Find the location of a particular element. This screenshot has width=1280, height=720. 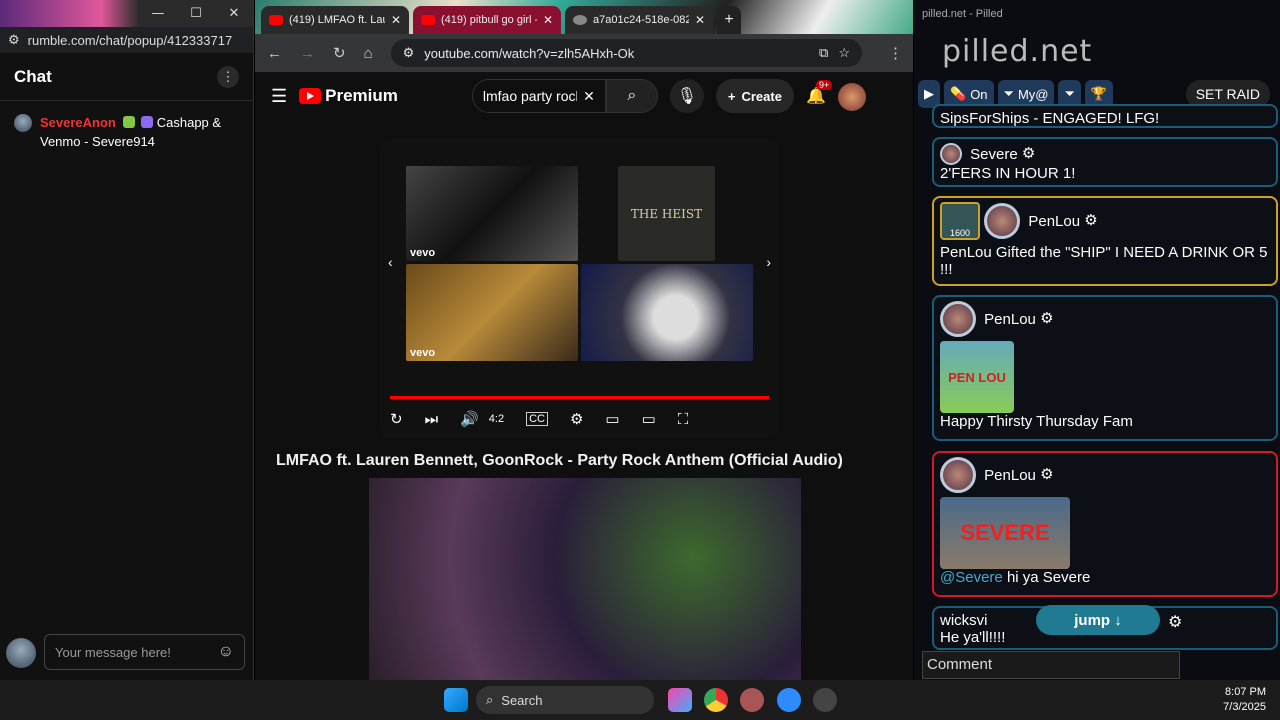

replay-icon: ↻ is located at coordinates (396, 419).